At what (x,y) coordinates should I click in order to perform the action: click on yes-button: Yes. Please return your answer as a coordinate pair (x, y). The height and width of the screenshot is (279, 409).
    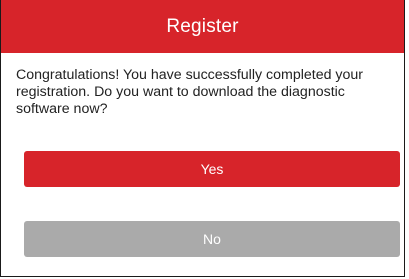
    Looking at the image, I should click on (212, 169).